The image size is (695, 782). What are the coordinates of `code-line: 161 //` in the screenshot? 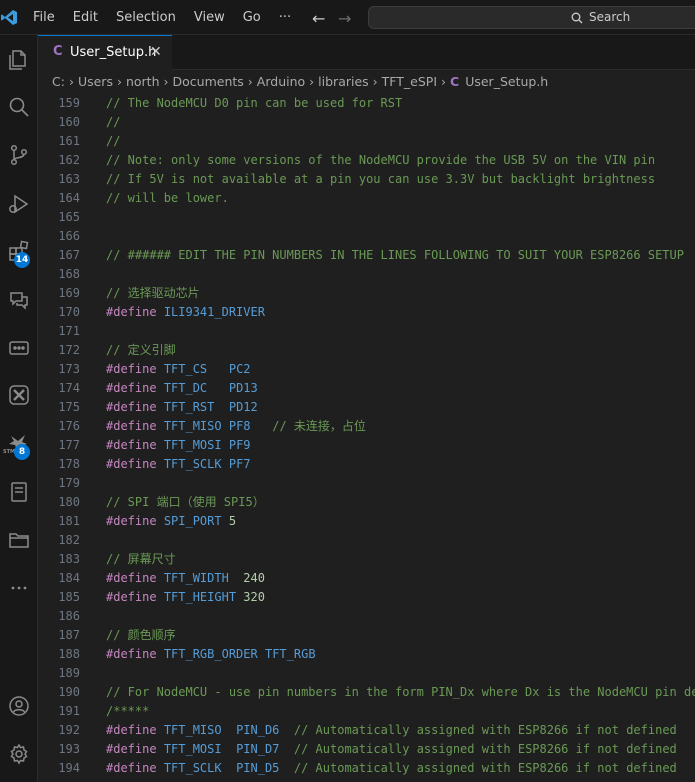 It's located at (366, 141).